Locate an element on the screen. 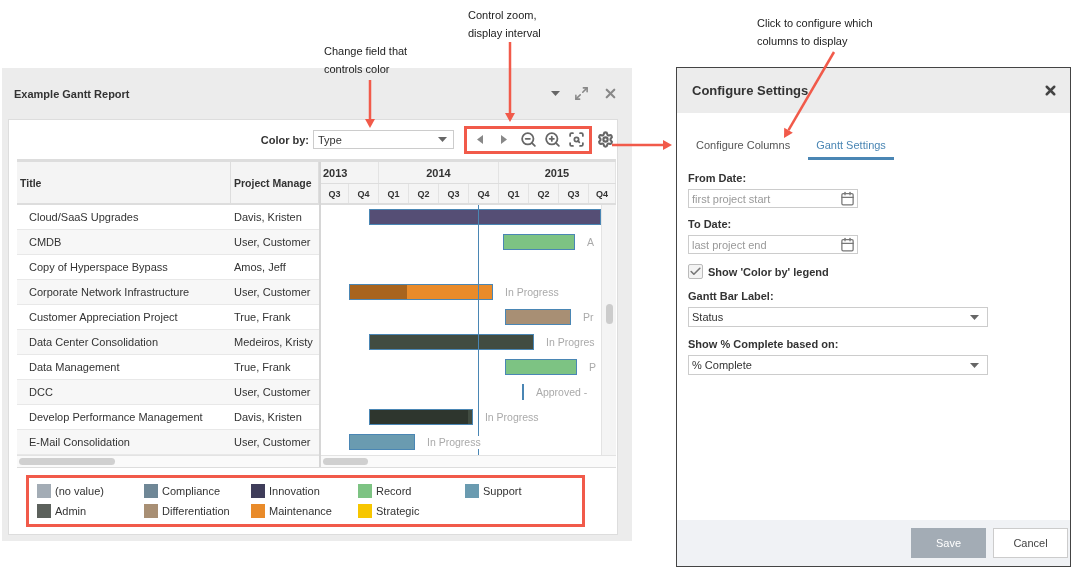 The height and width of the screenshot is (573, 1082). dialog-title: Configure Settings is located at coordinates (750, 90).